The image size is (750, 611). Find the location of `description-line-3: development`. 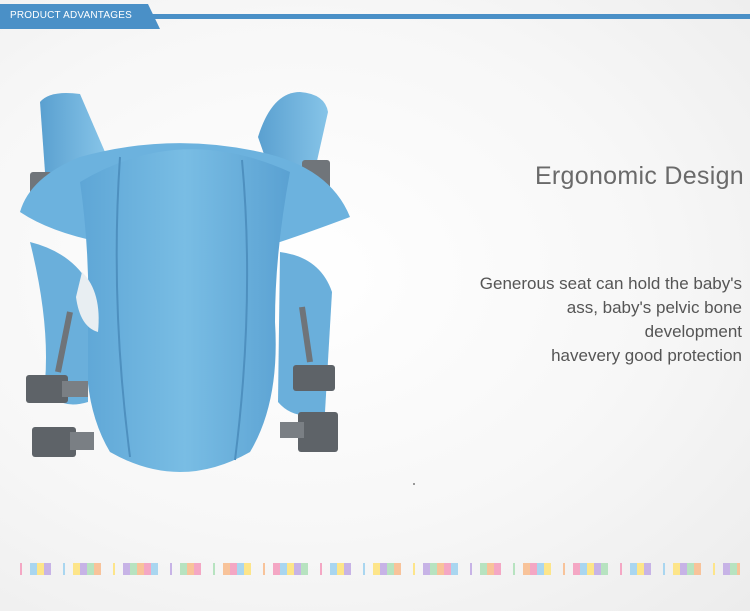

description-line-3: development is located at coordinates (693, 331).